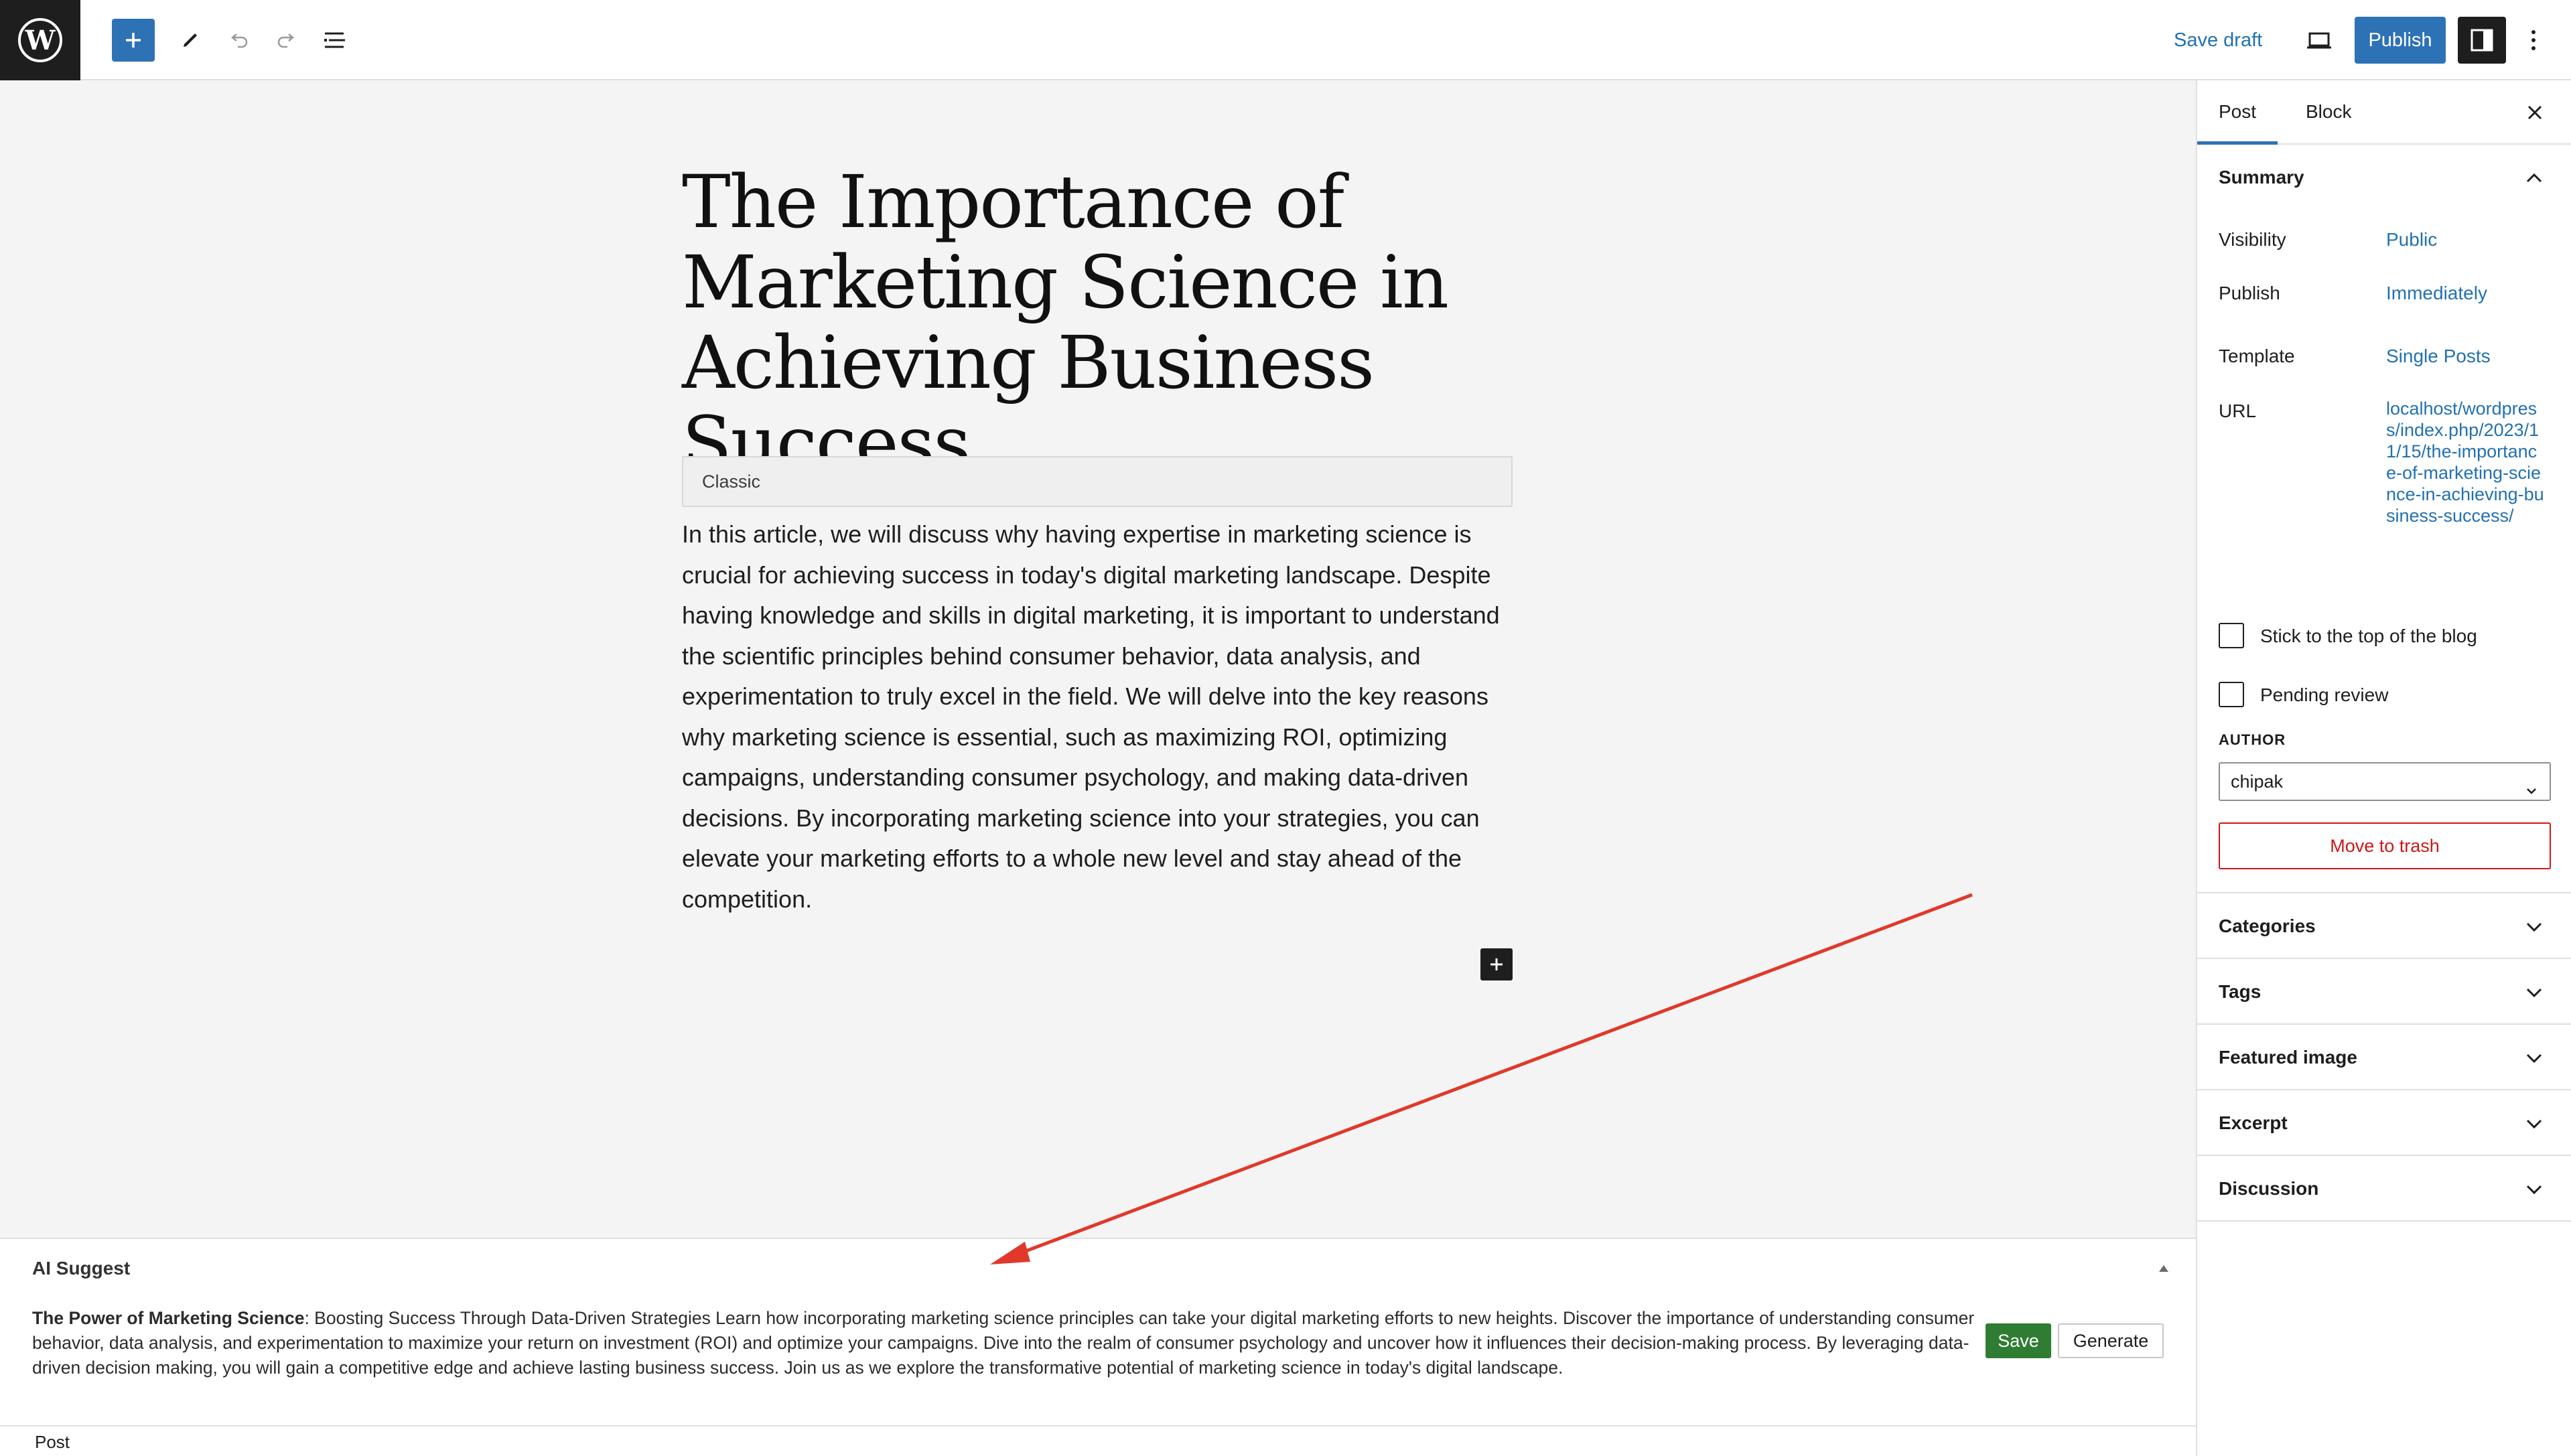 Image resolution: width=2571 pixels, height=1456 pixels. Describe the element at coordinates (2384, 1123) in the screenshot. I see `excerpt-panel-header: Excerpt` at that location.